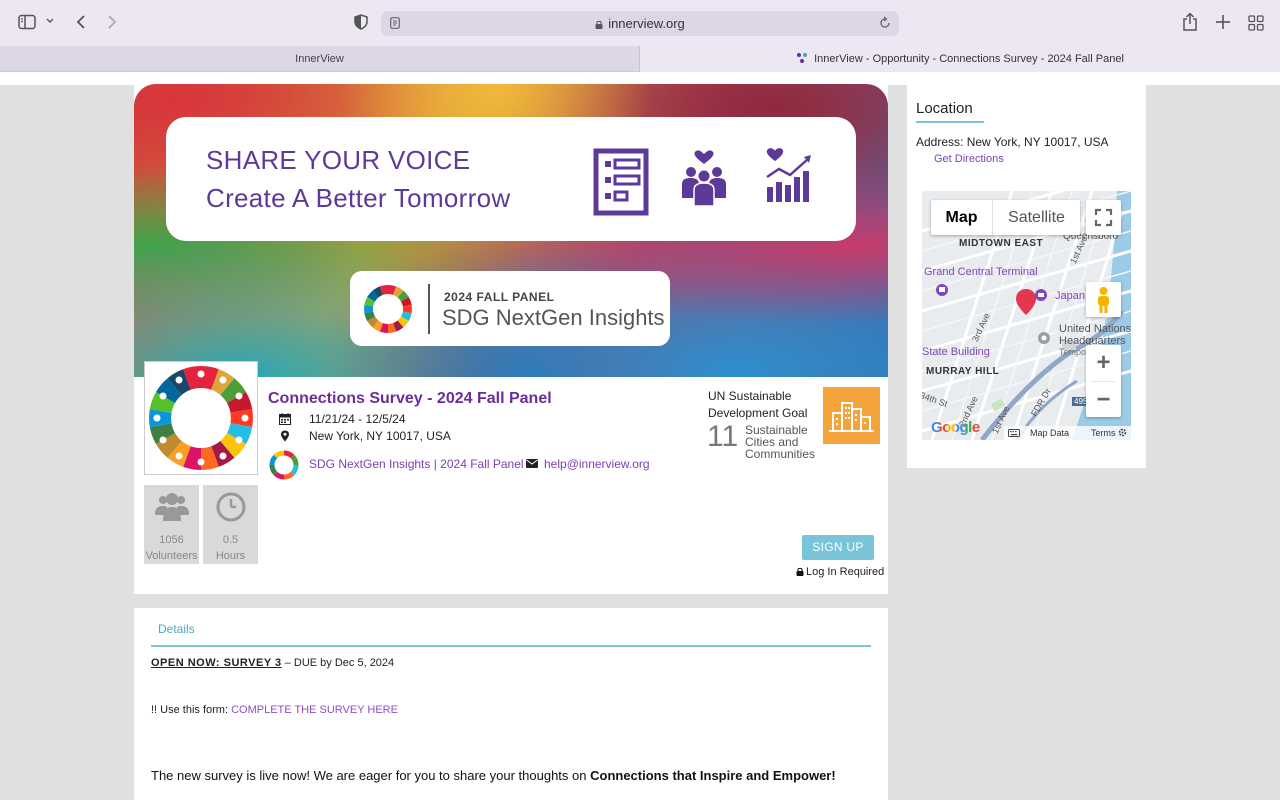 This screenshot has width=1280, height=800. I want to click on forward-icon, so click(112, 22).